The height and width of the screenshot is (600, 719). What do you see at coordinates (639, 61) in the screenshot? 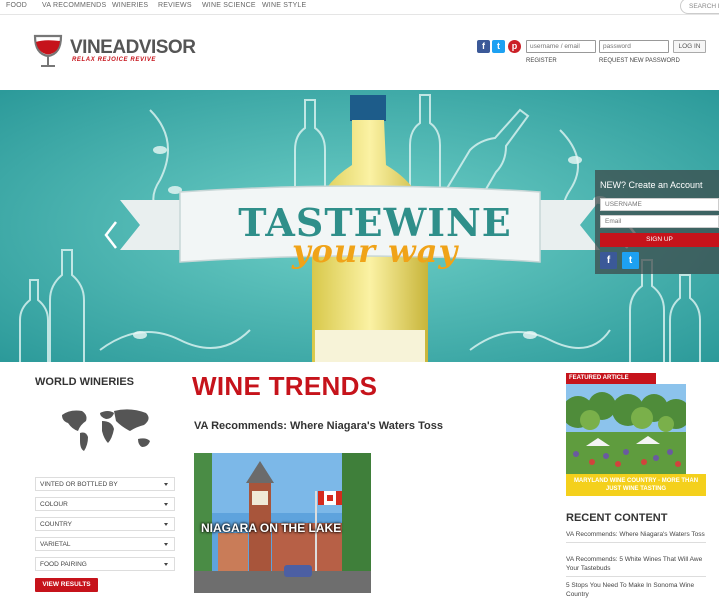
I see `request-password-link: REQUEST NEW PASSWORD` at bounding box center [639, 61].